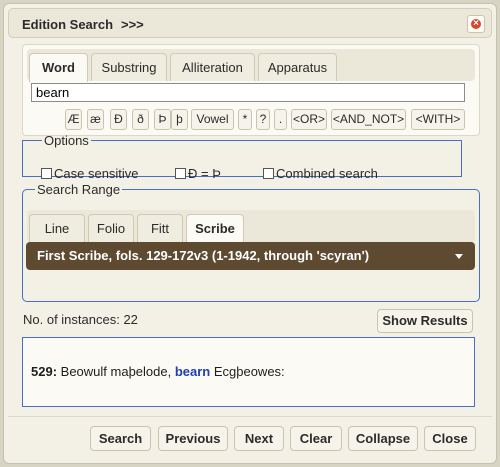  Describe the element at coordinates (116, 371) in the screenshot. I see `result-text-before: Beowulf maþelode,` at that location.